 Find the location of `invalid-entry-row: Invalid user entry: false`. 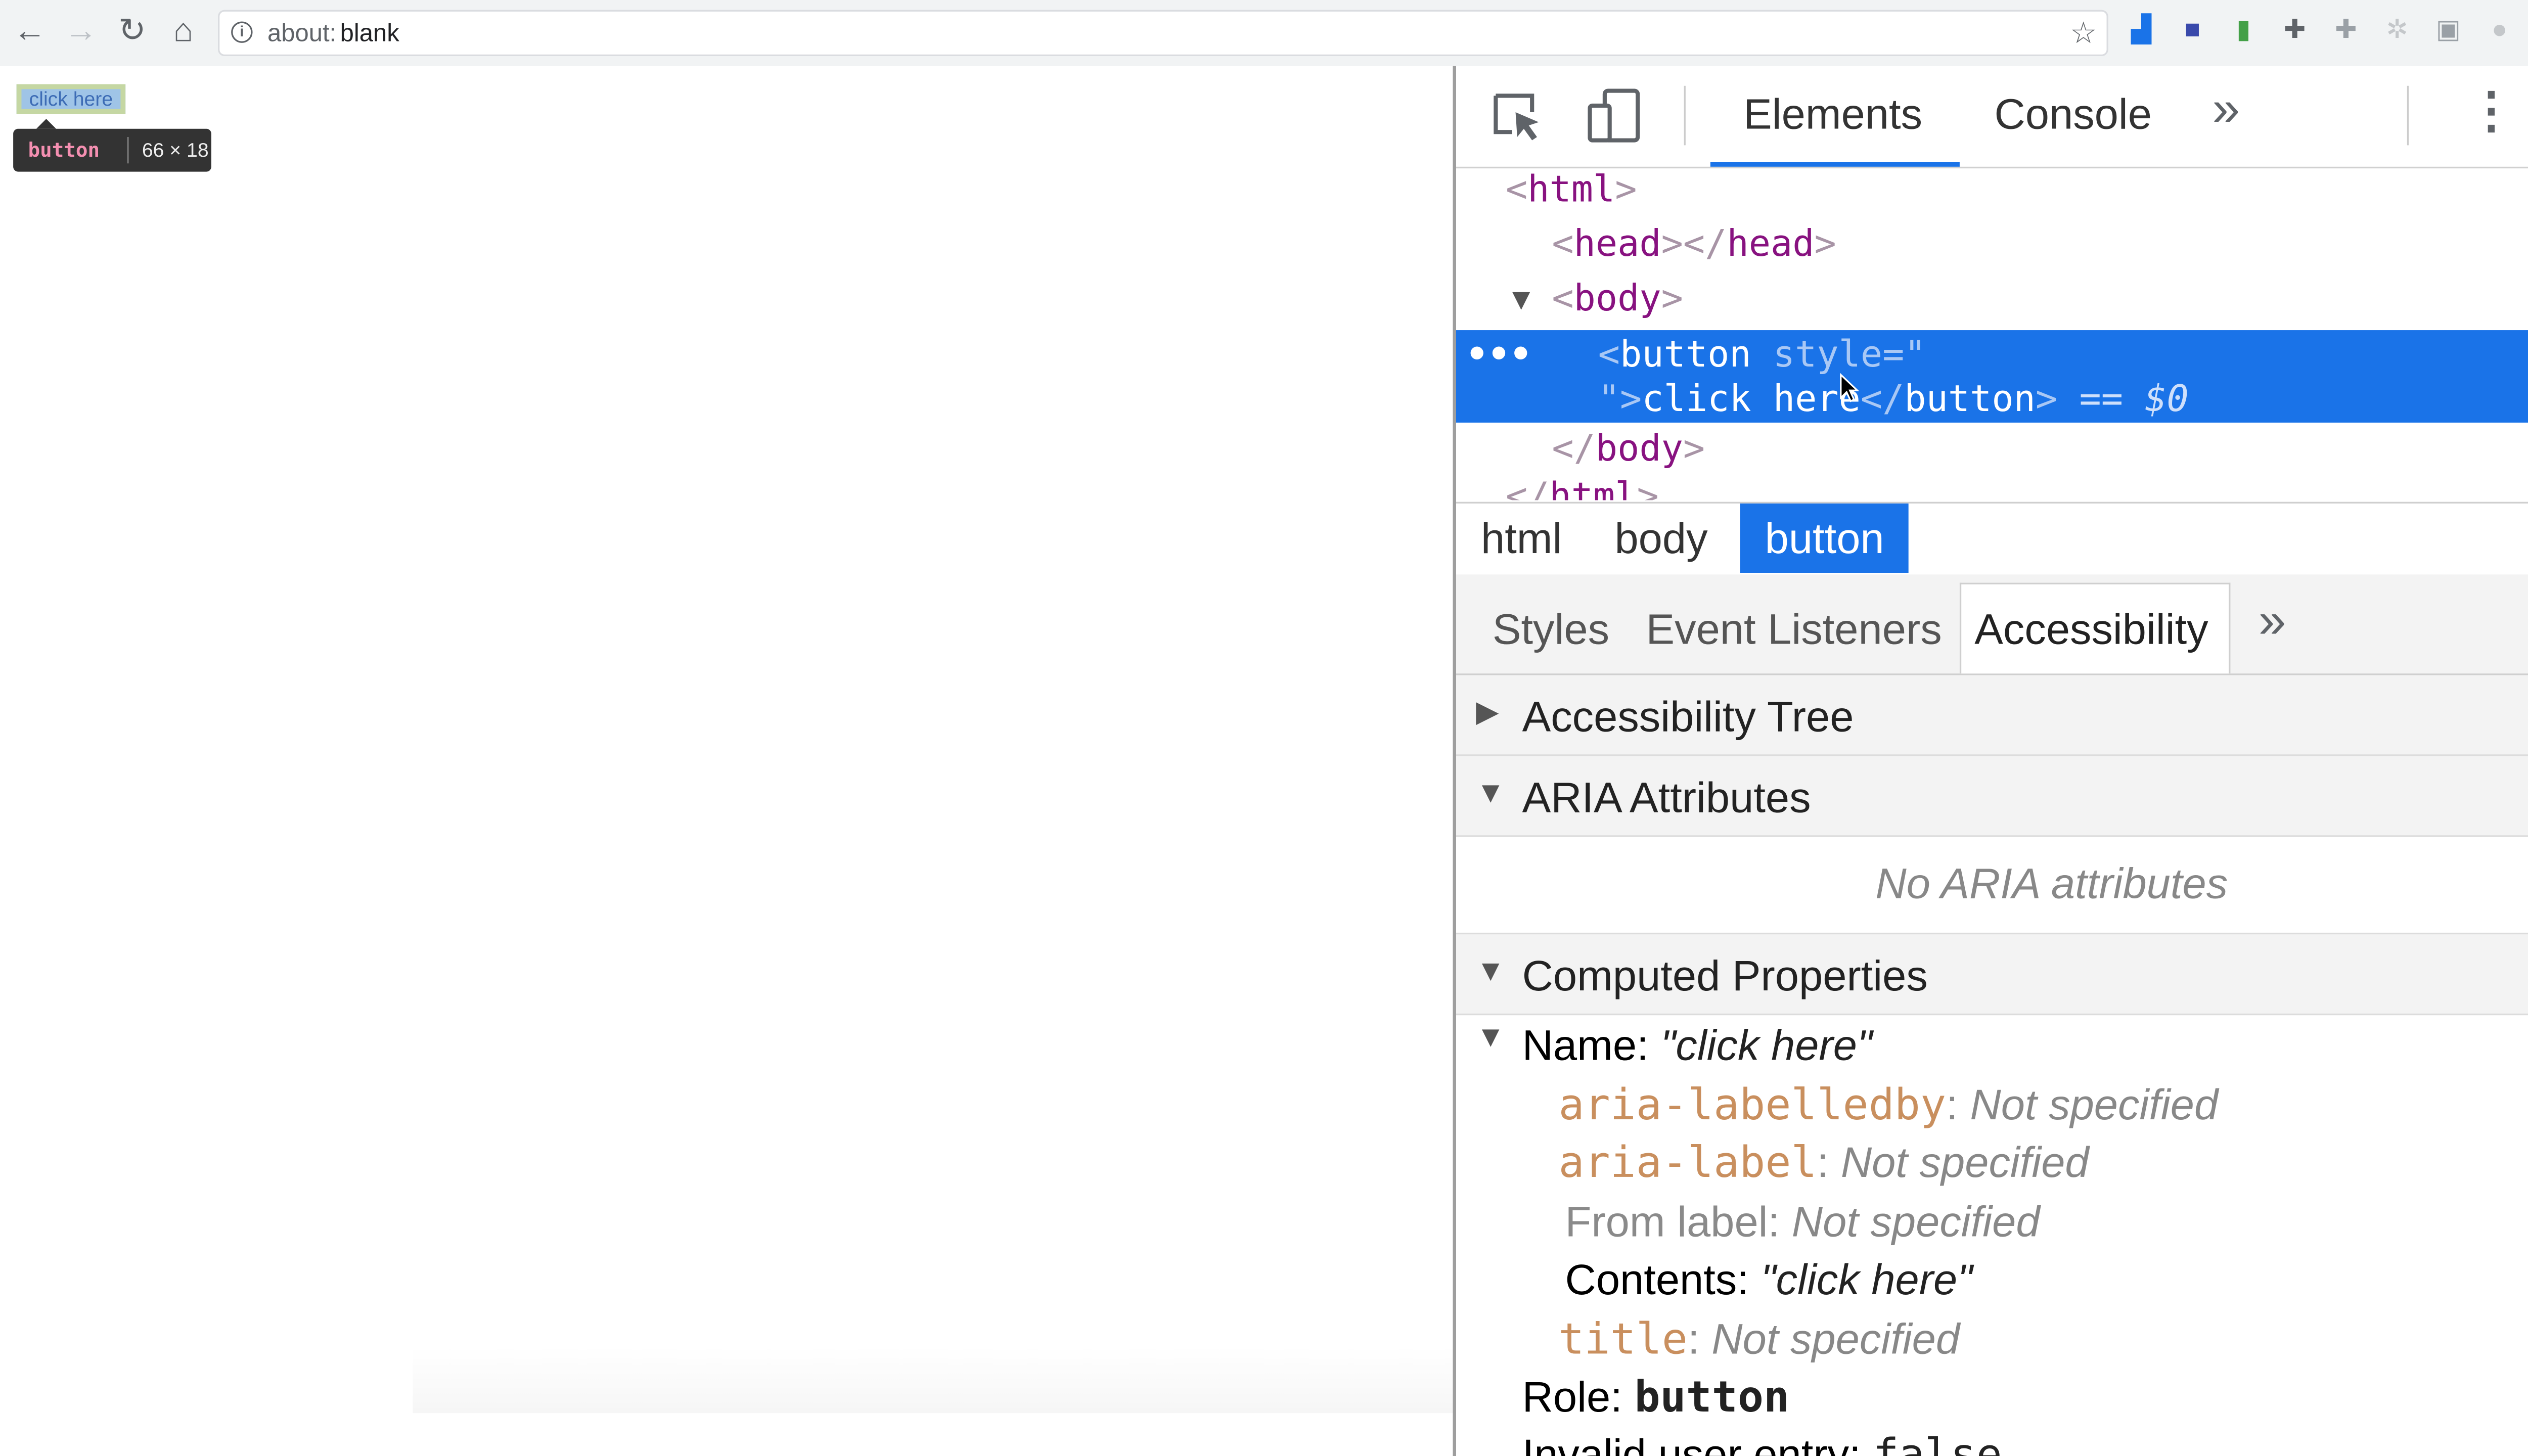

invalid-entry-row: Invalid user entry: false is located at coordinates (1762, 1442).